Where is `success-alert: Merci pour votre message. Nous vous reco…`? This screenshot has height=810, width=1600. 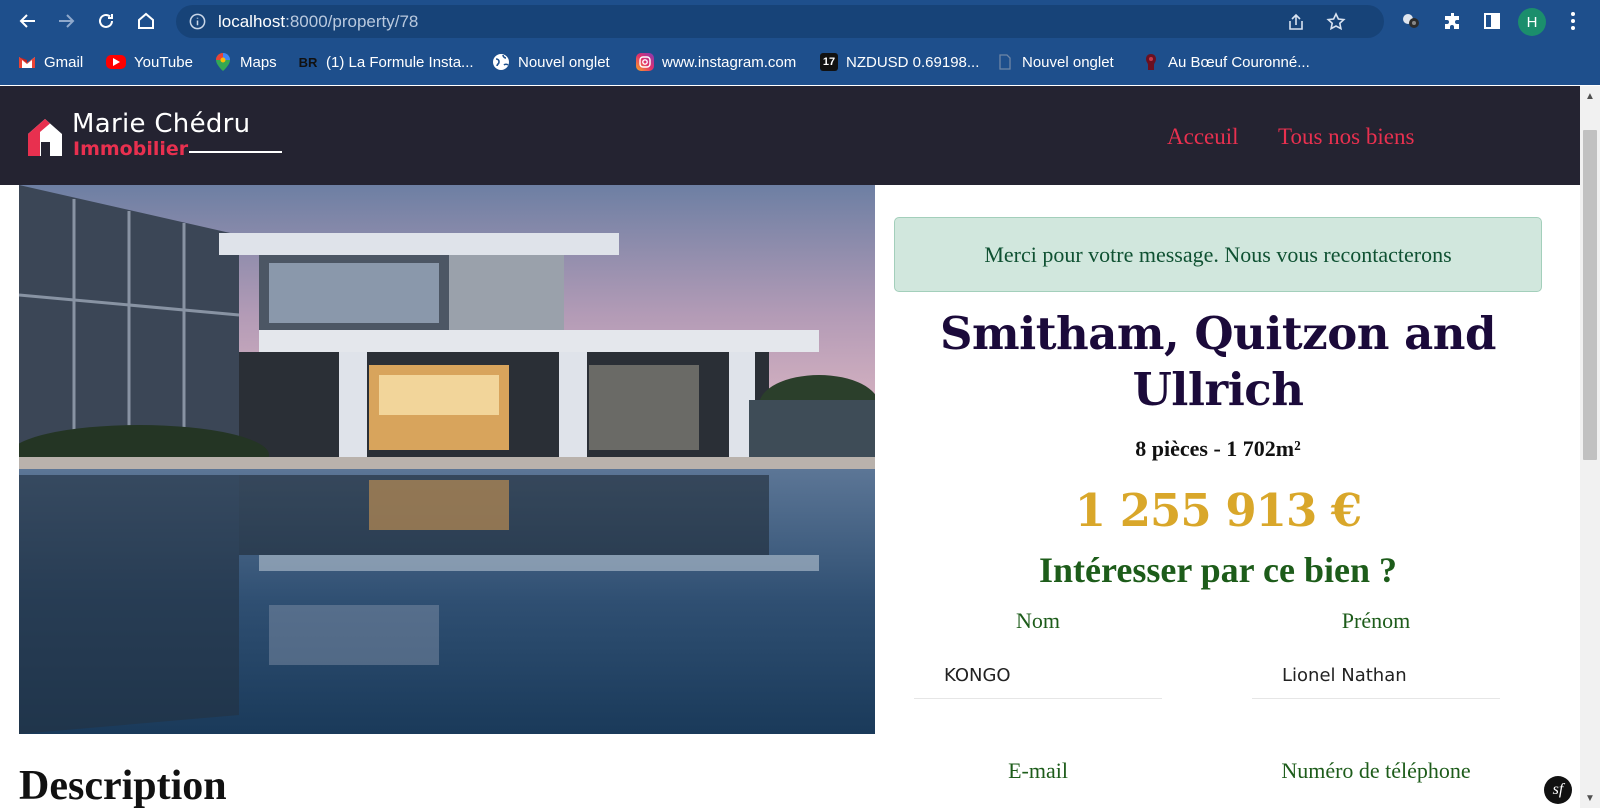
success-alert: Merci pour votre message. Nous vous reco… is located at coordinates (1218, 254).